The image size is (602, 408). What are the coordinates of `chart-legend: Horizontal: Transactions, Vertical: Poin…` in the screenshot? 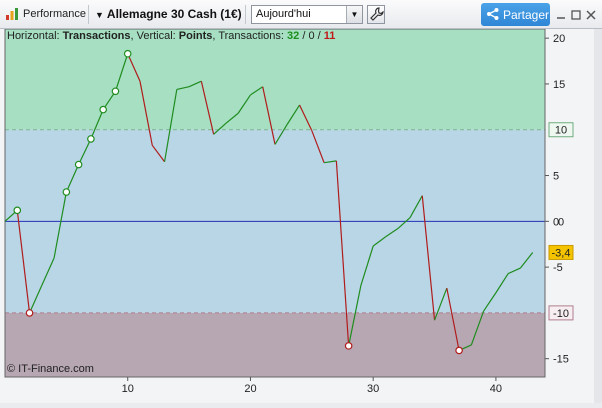 It's located at (171, 36).